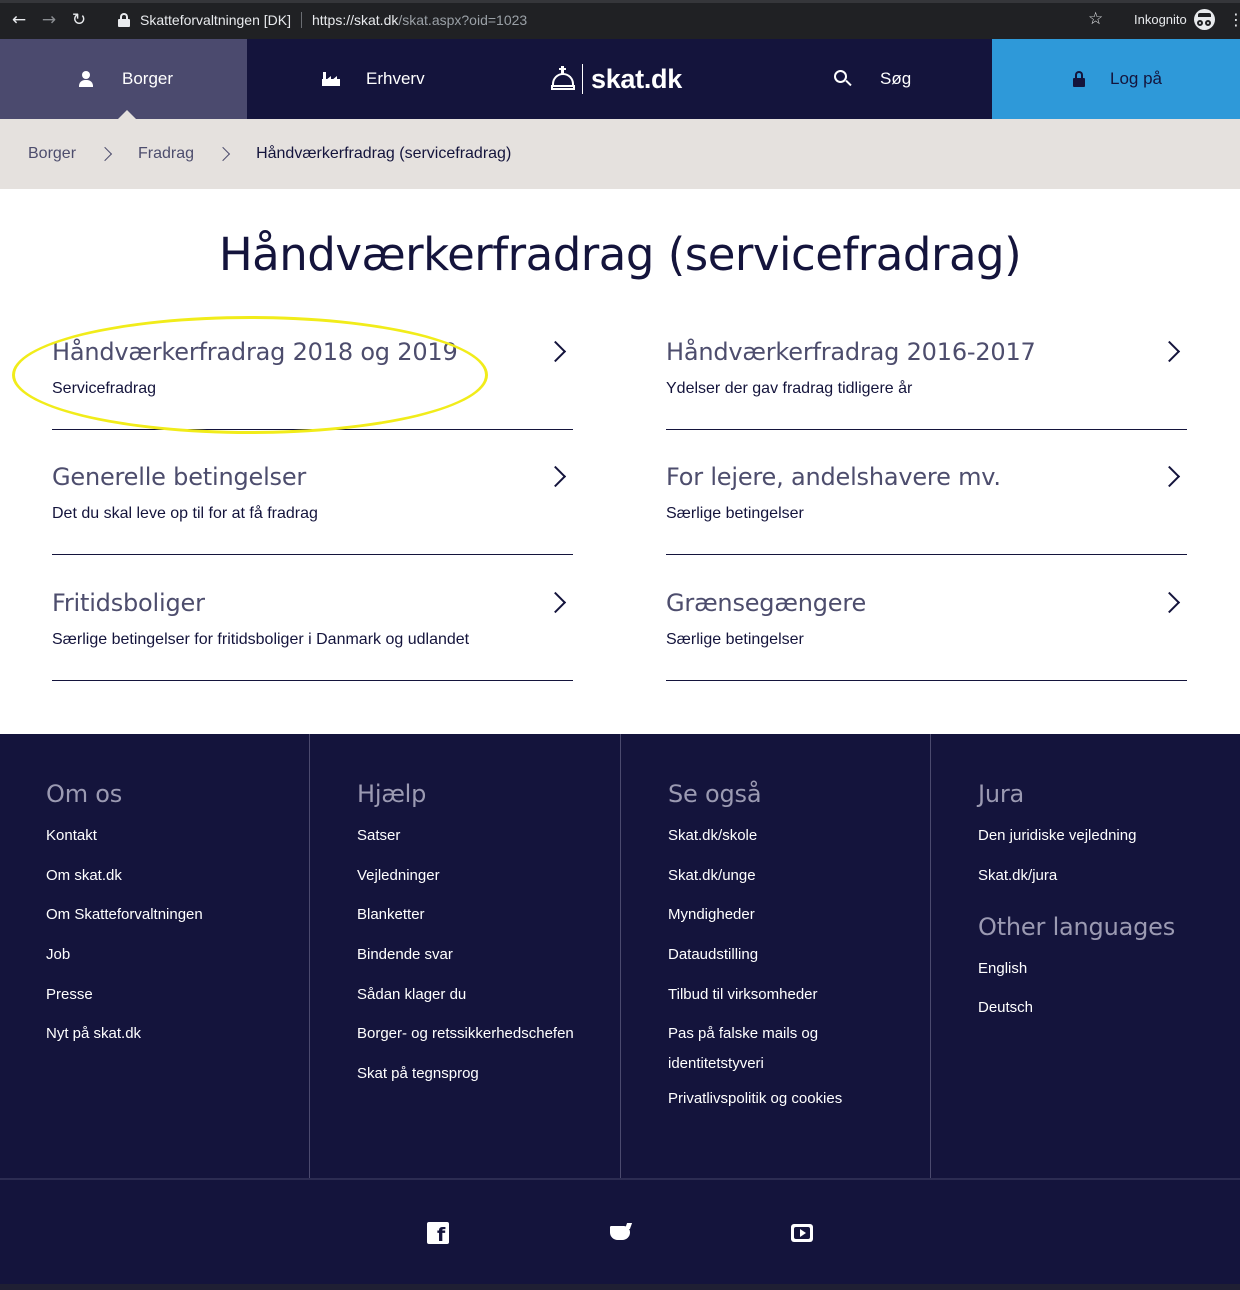 The image size is (1240, 1290). I want to click on card-title: Håndværkerfradrag 2016-2017, so click(851, 352).